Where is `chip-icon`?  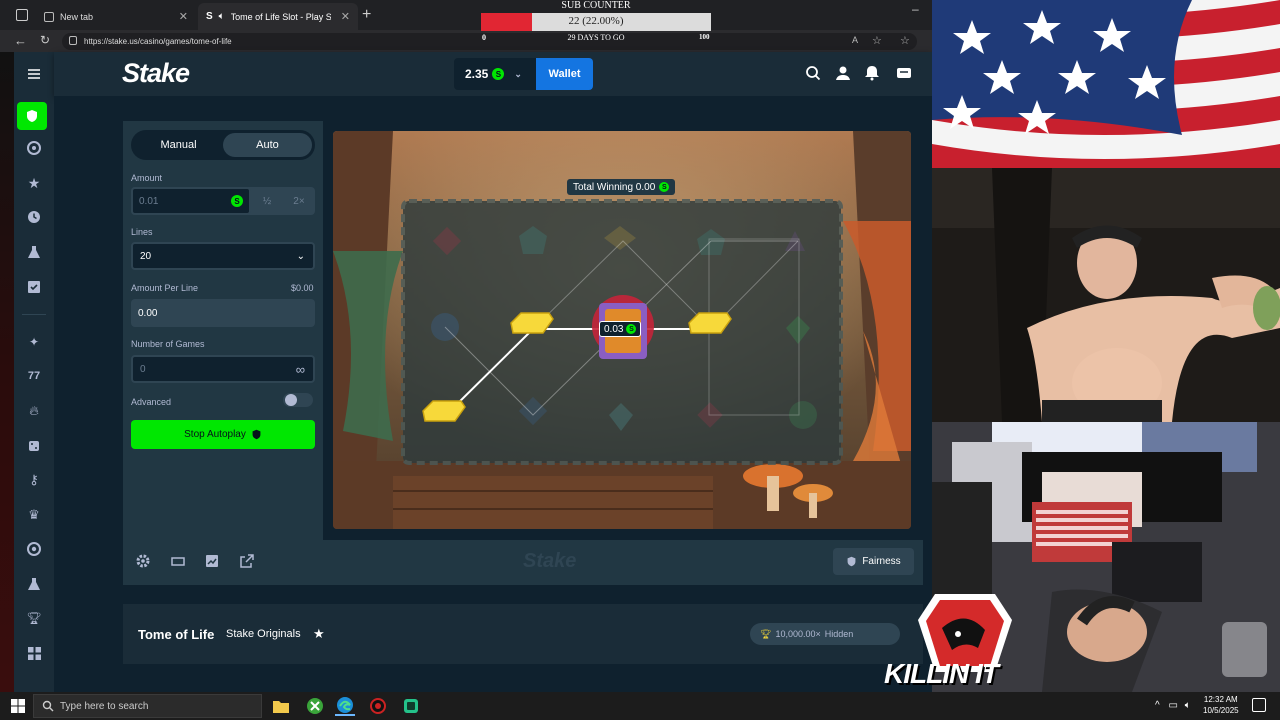
chip-icon is located at coordinates (34, 148).